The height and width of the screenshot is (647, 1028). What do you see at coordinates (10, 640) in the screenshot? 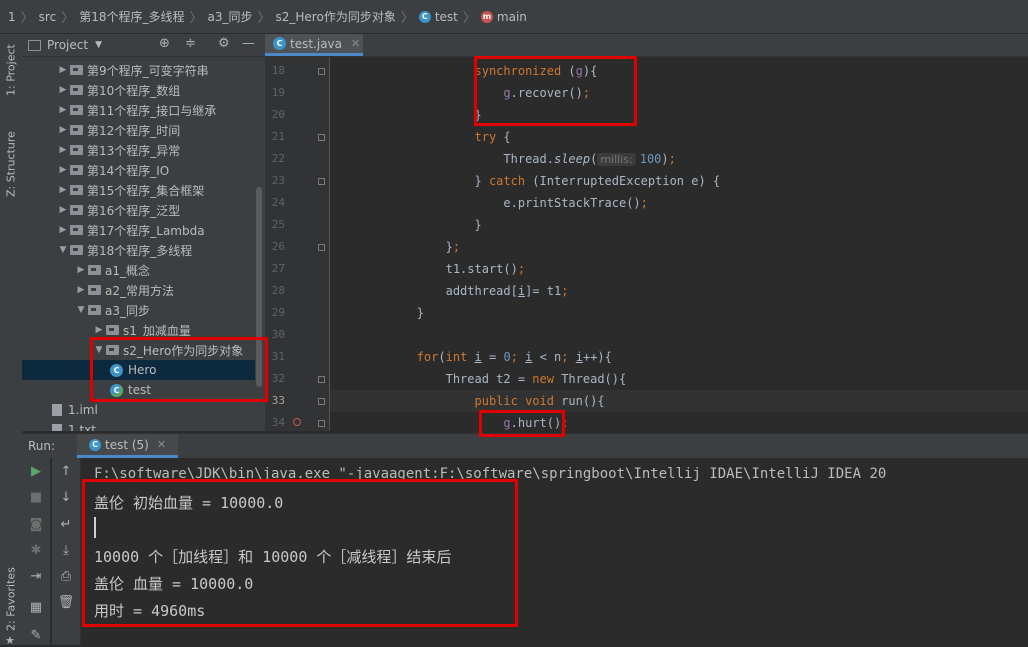
I see `pin-icon: ★` at bounding box center [10, 640].